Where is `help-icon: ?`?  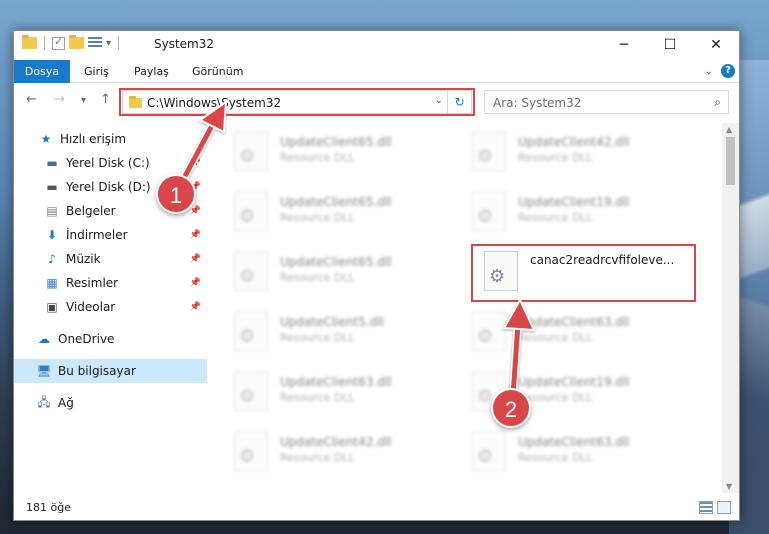
help-icon: ? is located at coordinates (728, 71).